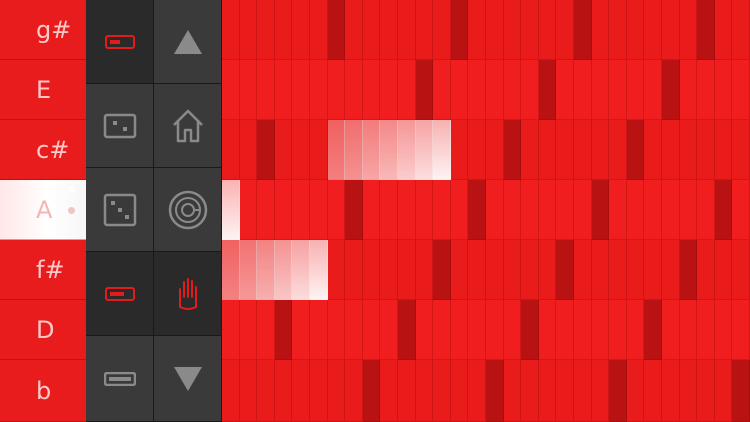 The height and width of the screenshot is (422, 750). What do you see at coordinates (43, 391) in the screenshot?
I see `key-b: b` at bounding box center [43, 391].